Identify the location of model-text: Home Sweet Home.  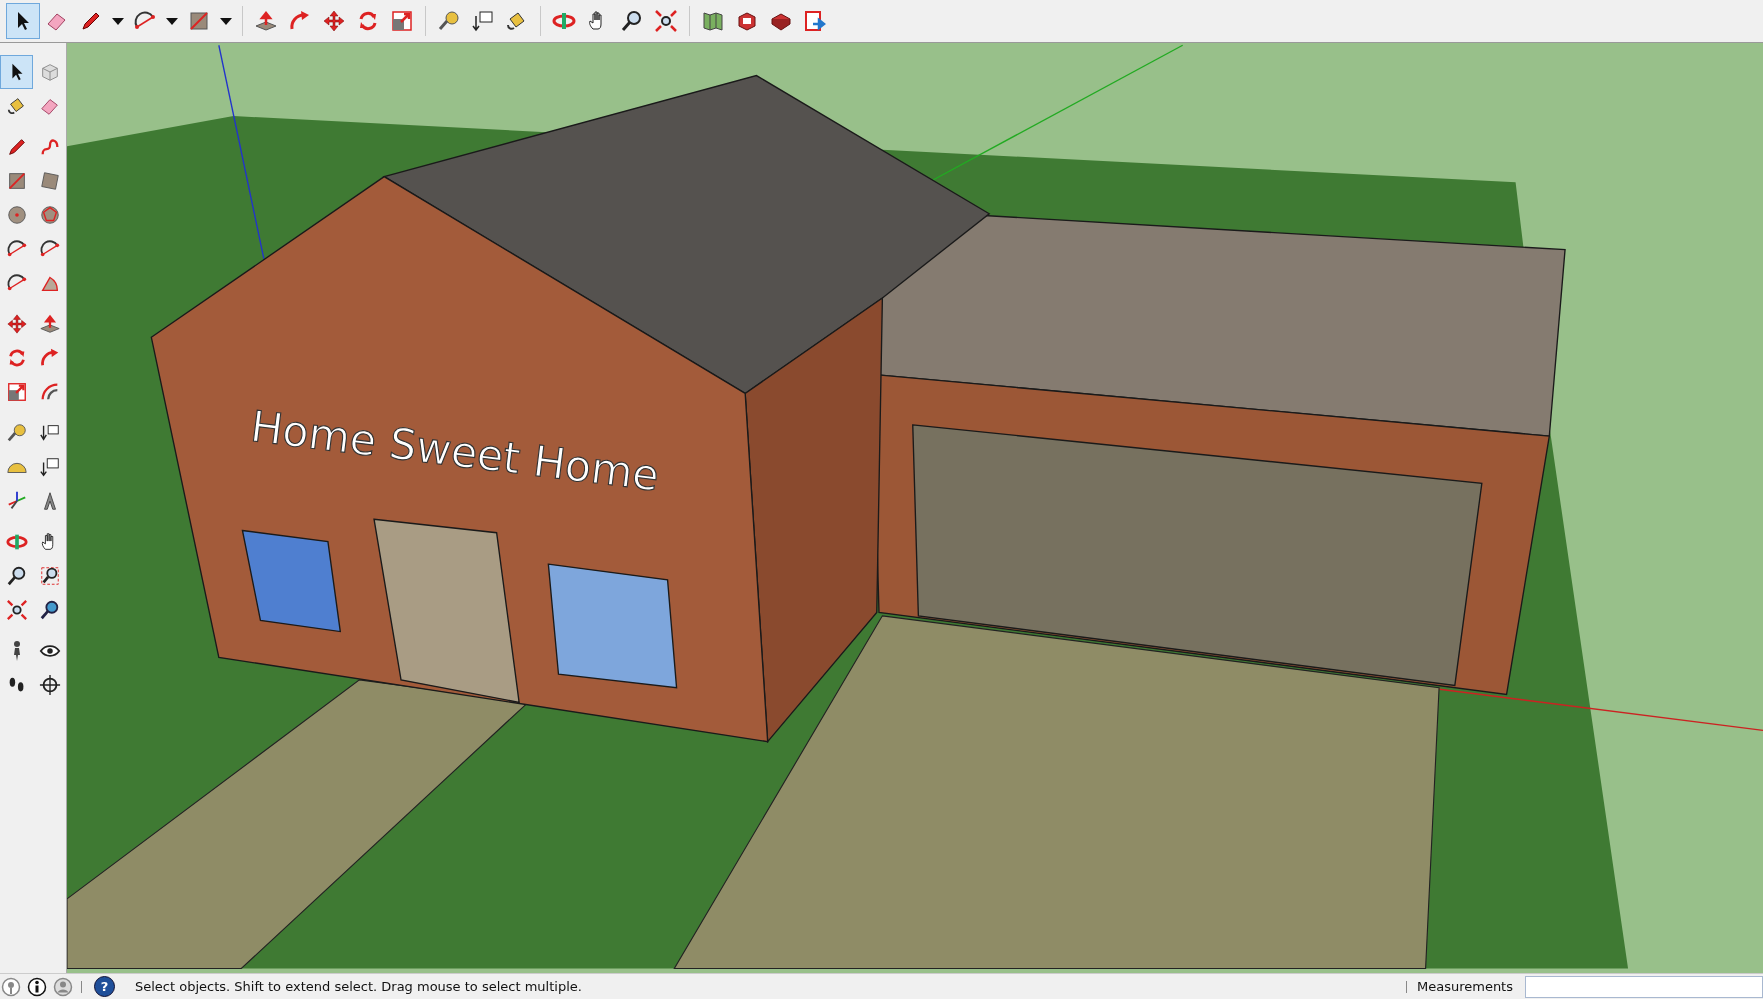
(455, 450).